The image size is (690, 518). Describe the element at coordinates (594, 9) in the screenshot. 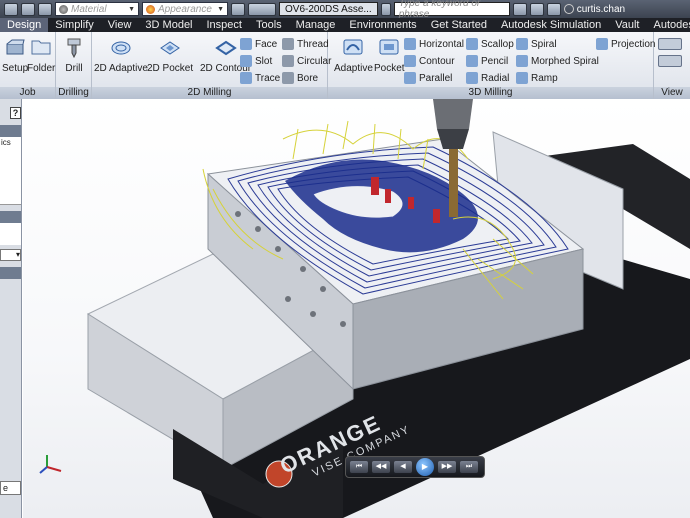

I see `user-account: curtis.chan` at that location.